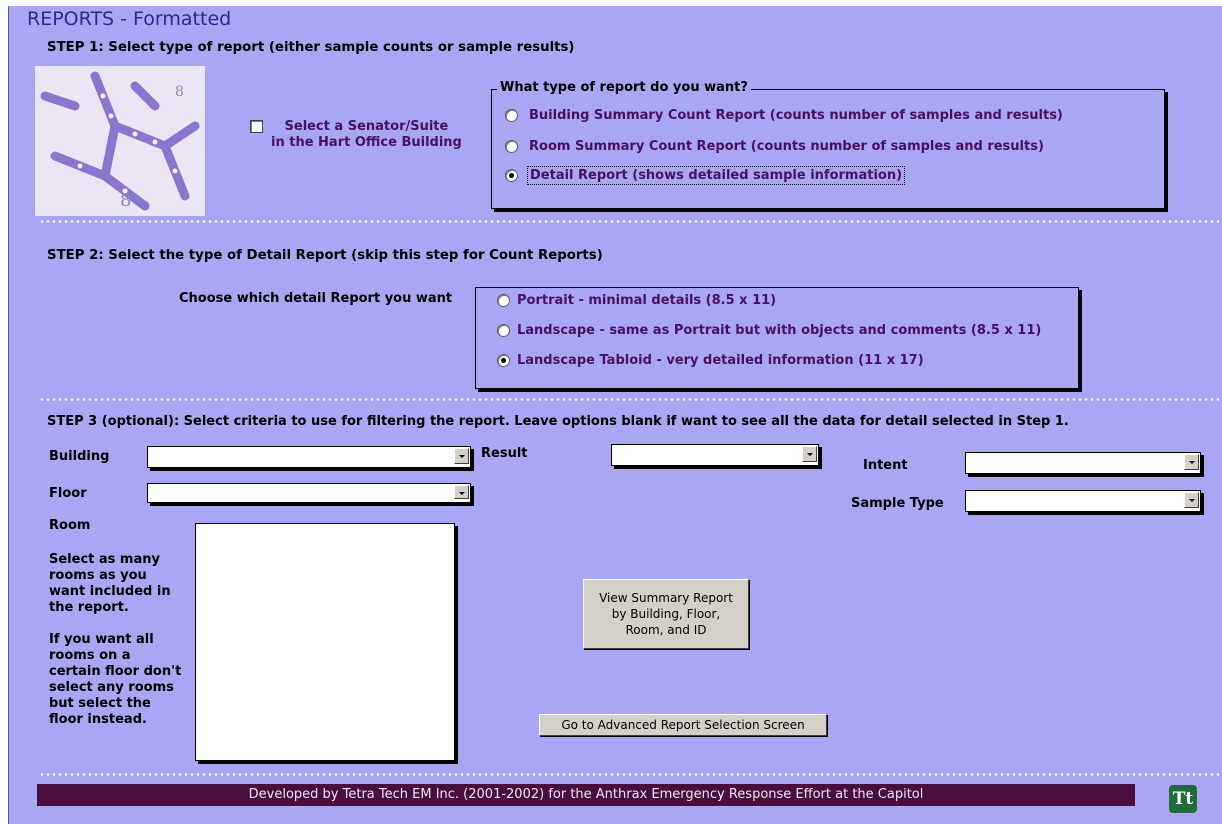 The image size is (1222, 824). Describe the element at coordinates (1083, 501) in the screenshot. I see `sample-type-combo` at that location.